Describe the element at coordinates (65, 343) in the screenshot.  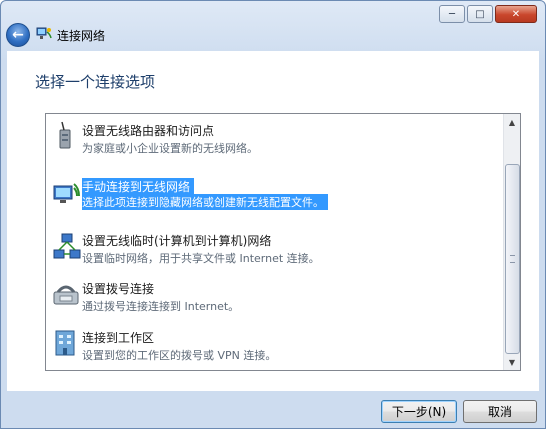
I see `workplace-vpn-icon` at that location.